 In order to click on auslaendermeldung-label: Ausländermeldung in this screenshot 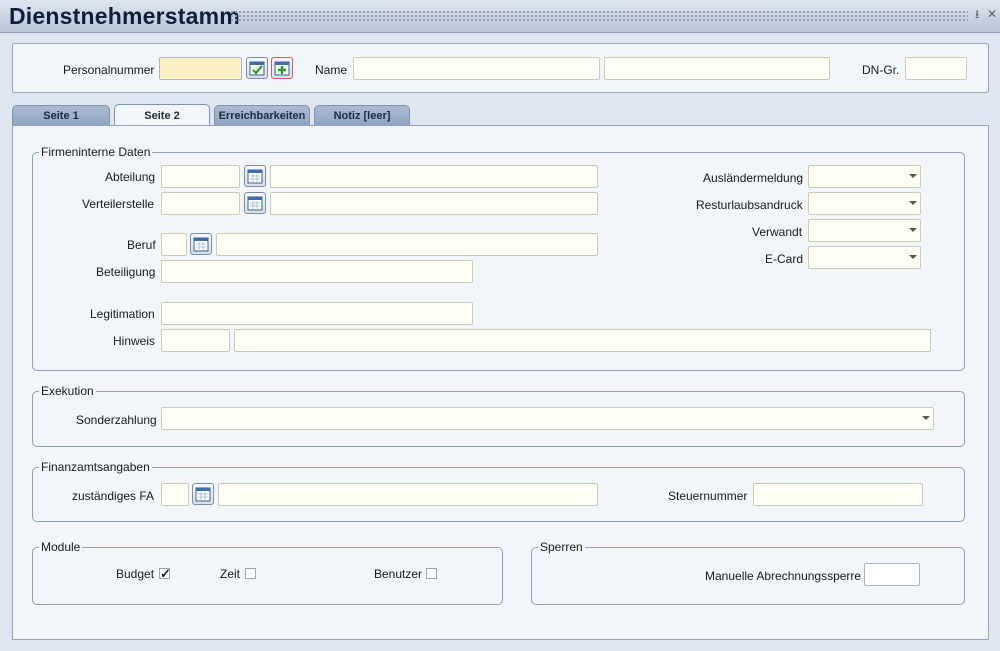, I will do `click(753, 178)`.